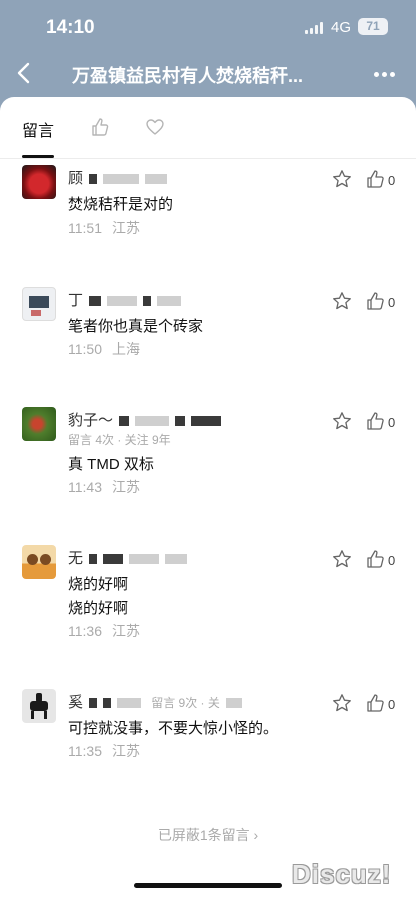 Image resolution: width=416 pixels, height=900 pixels. What do you see at coordinates (208, 835) in the screenshot?
I see `hidden-comments-link: 已屏蔽1条留言 ›` at bounding box center [208, 835].